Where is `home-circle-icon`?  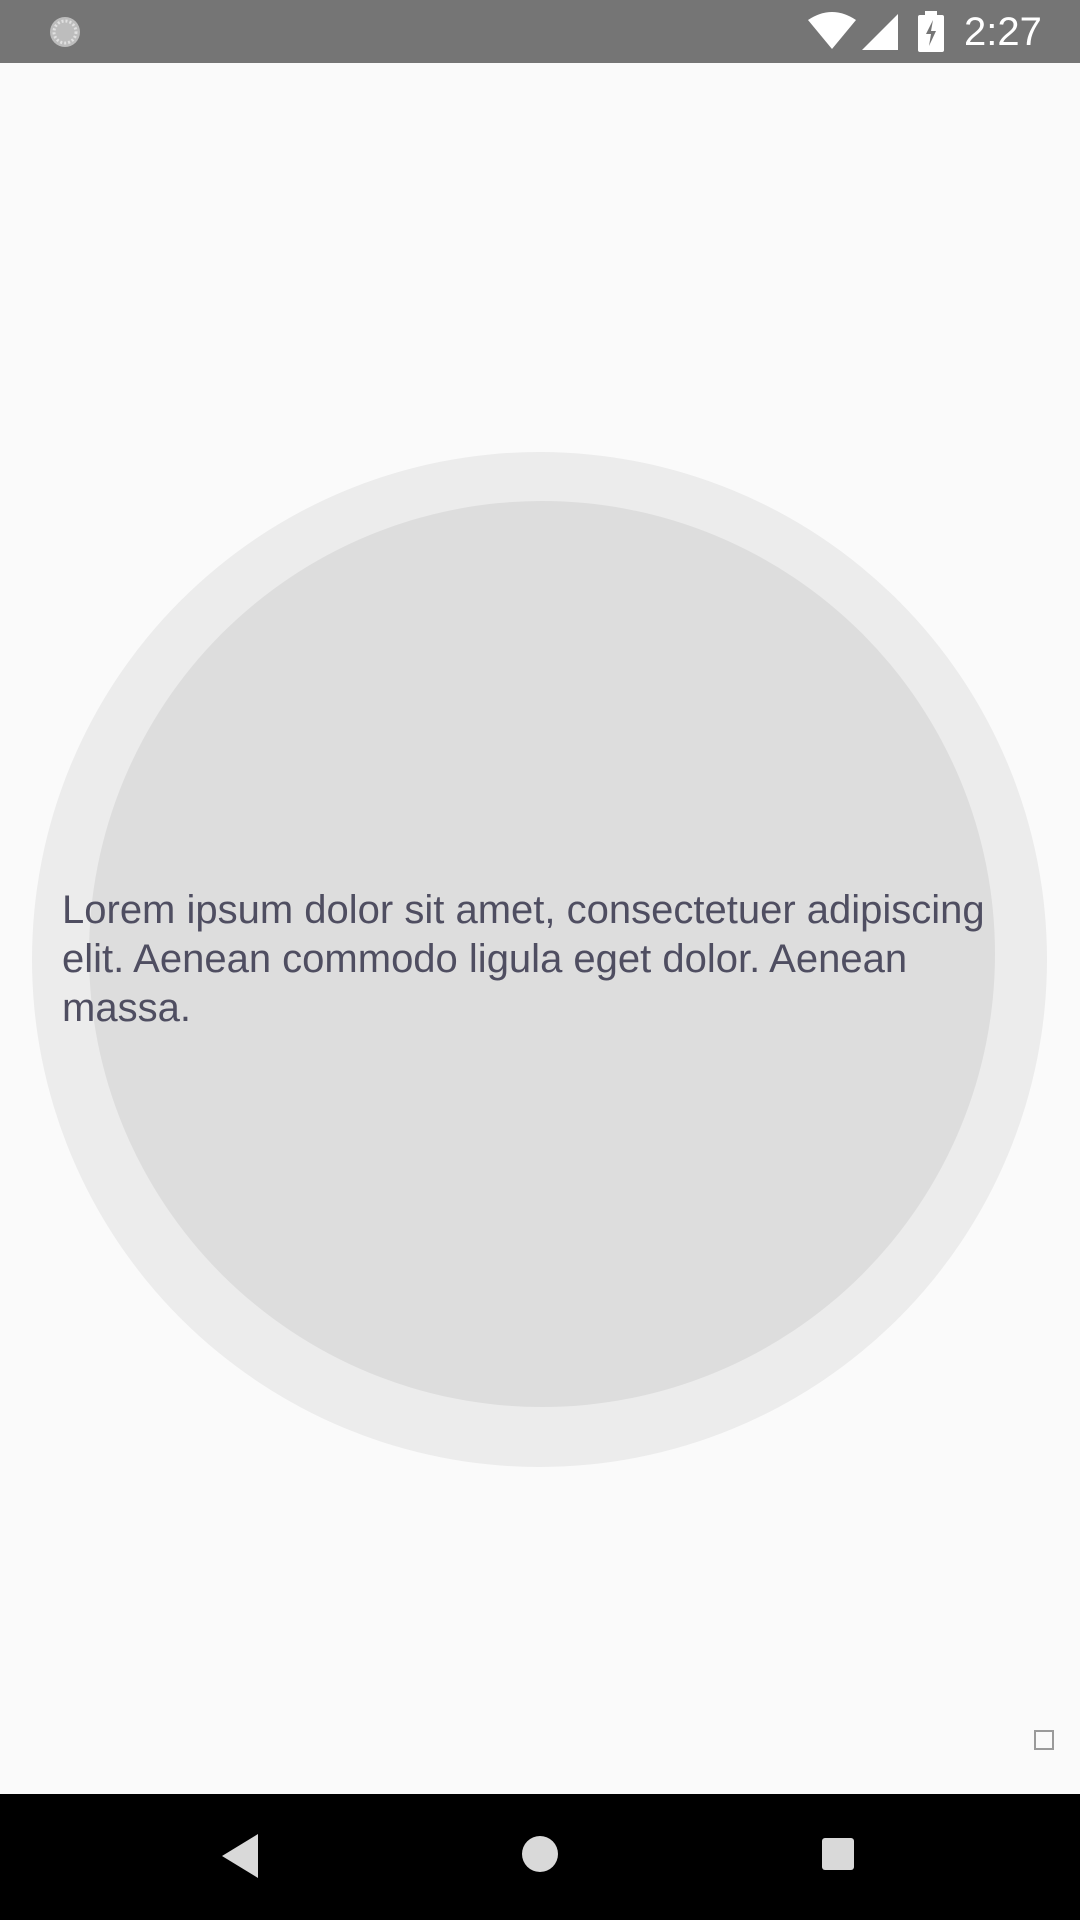 home-circle-icon is located at coordinates (540, 1854).